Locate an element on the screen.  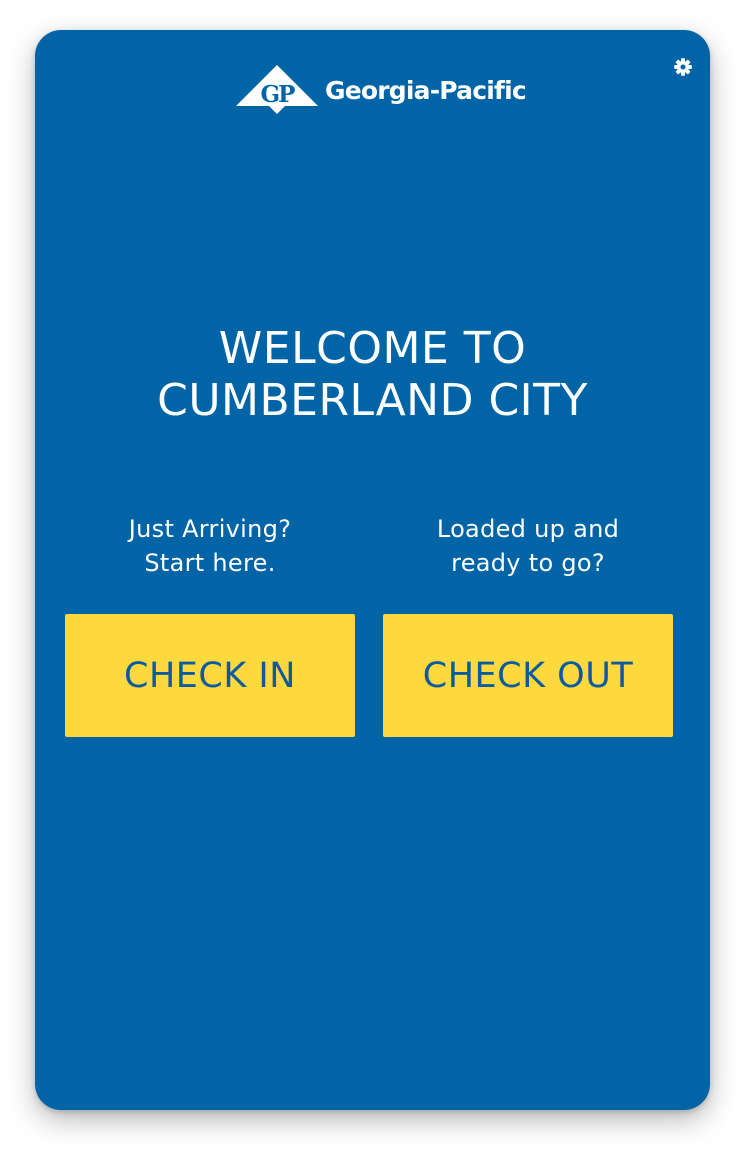
logo-wordmark: Georgia-Pacific is located at coordinates (426, 90).